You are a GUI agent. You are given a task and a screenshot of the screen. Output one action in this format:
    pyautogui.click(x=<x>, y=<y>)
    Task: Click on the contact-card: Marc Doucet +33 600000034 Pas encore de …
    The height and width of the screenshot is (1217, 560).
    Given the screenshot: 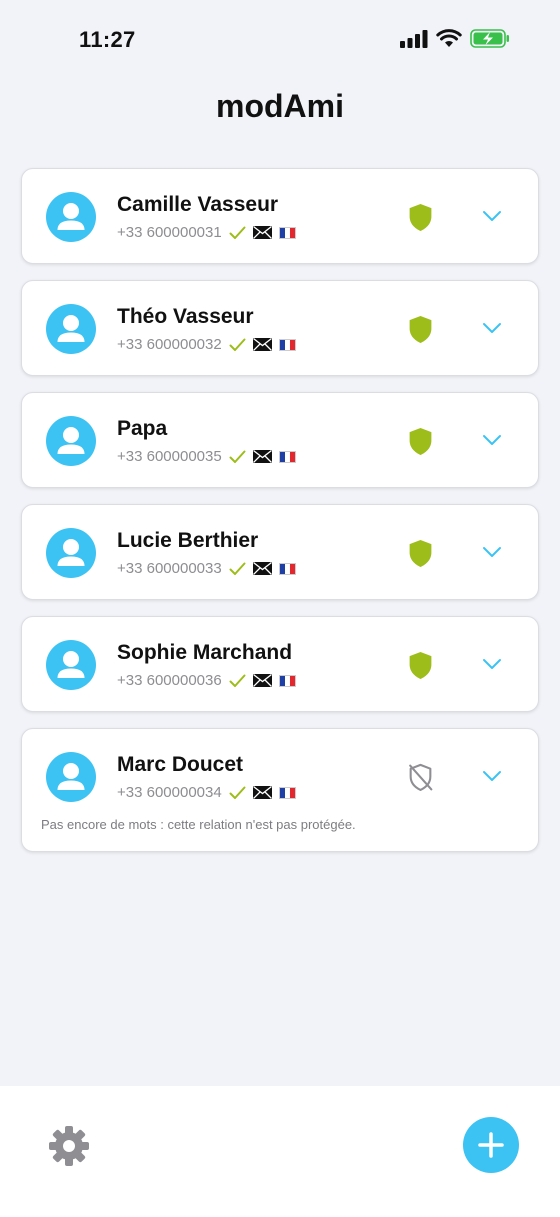 What is the action you would take?
    pyautogui.click(x=280, y=790)
    